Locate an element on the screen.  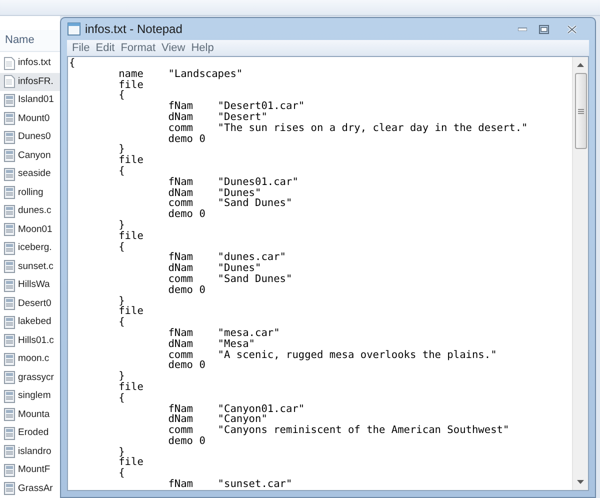
explorer-row: seaside is located at coordinates (30, 174).